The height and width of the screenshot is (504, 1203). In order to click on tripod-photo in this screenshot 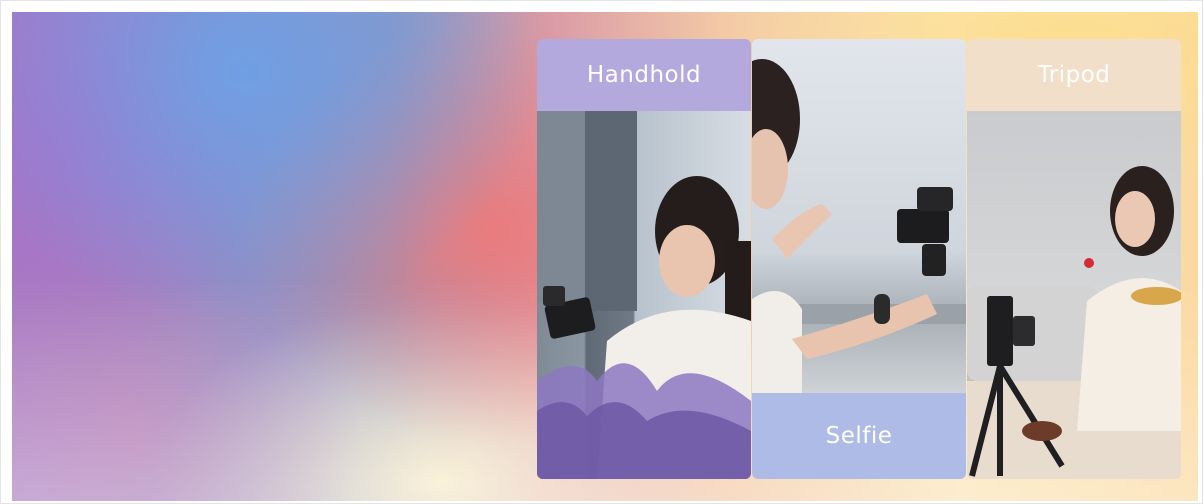, I will do `click(1074, 295)`.